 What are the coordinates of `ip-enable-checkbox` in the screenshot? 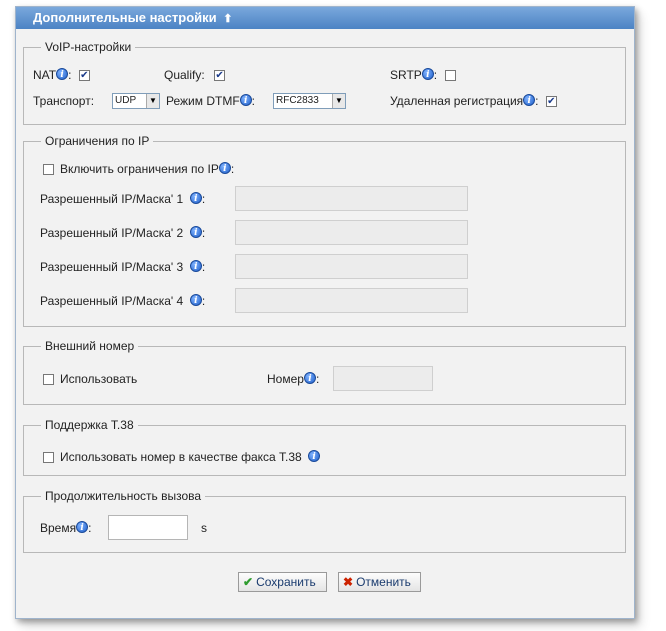 It's located at (48, 170).